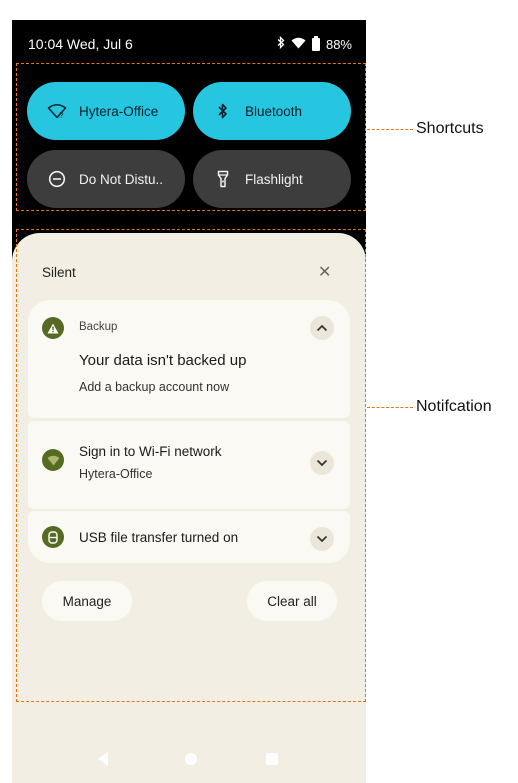 The height and width of the screenshot is (783, 518). I want to click on wifi-icon, so click(298, 44).